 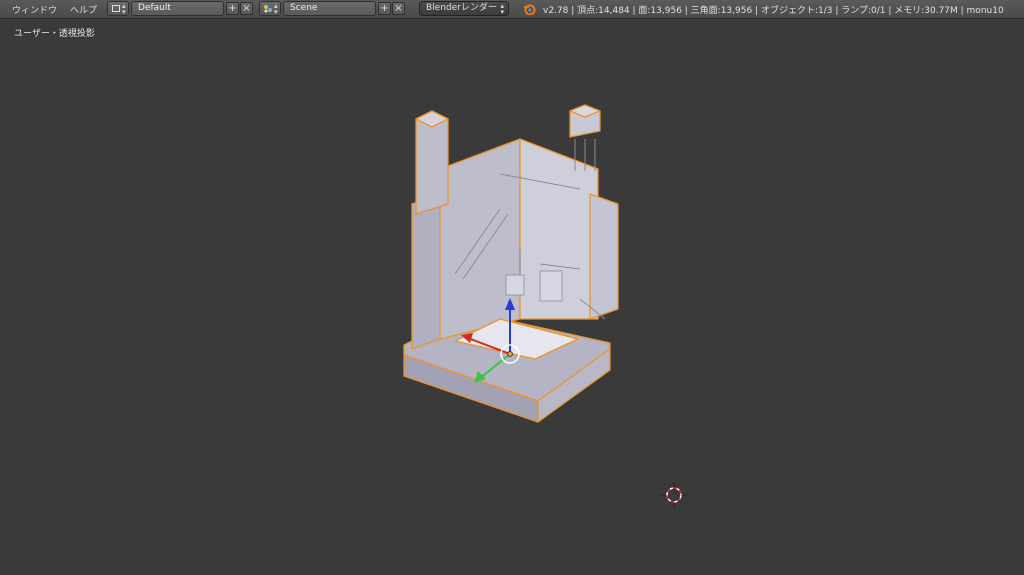 I want to click on menu-window: ウィンドウ, so click(x=34, y=9).